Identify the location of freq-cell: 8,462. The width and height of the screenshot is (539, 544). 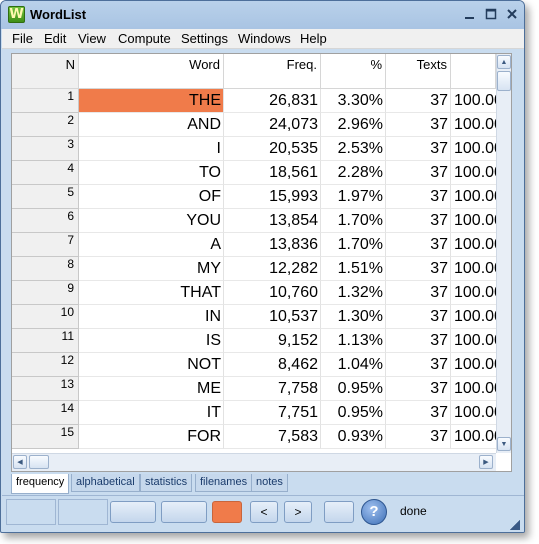
(272, 365).